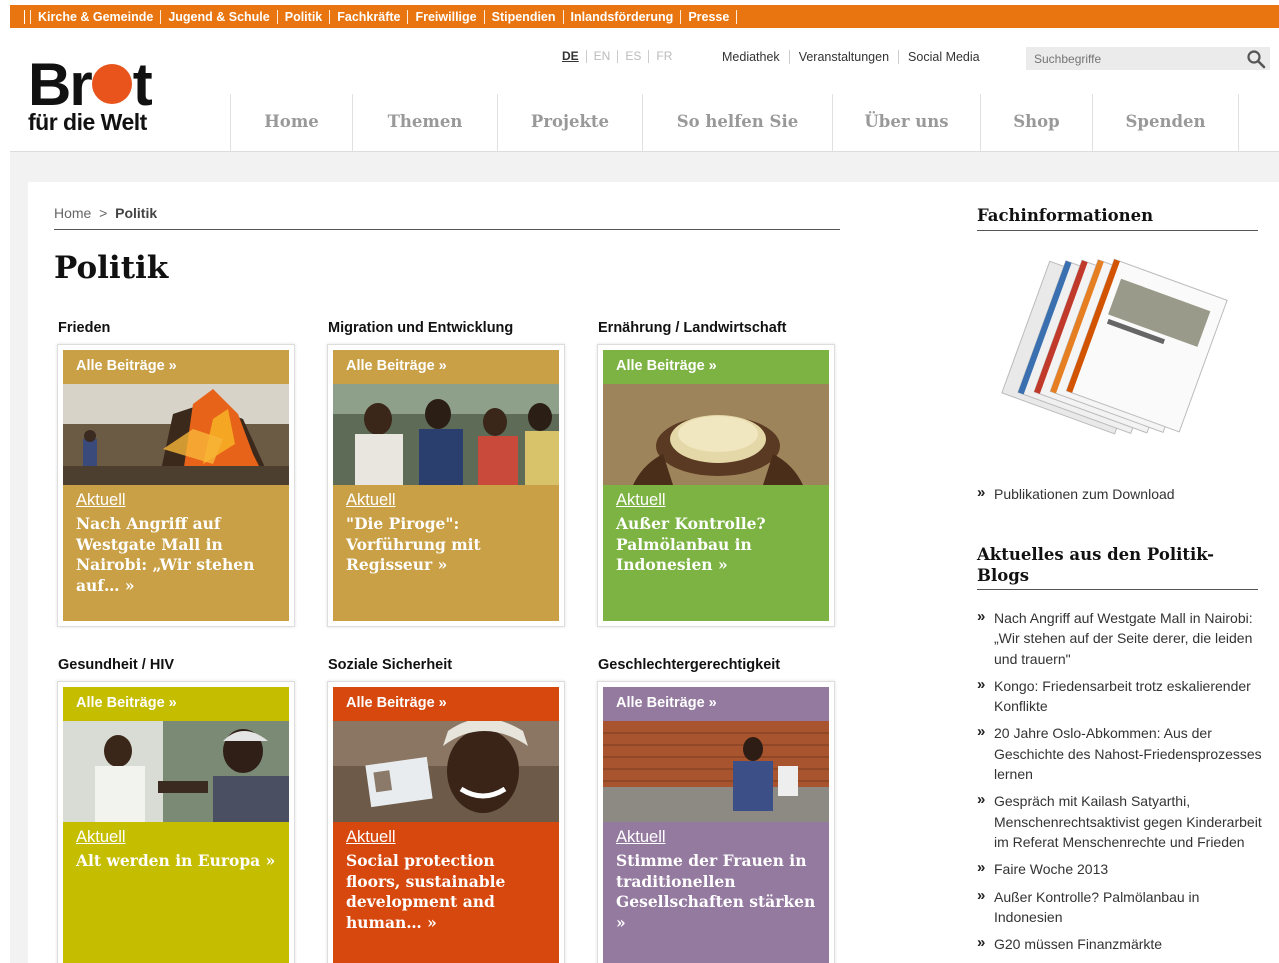 This screenshot has width=1279, height=963. I want to click on category-title-migration: Migration und Entwicklung, so click(421, 328).